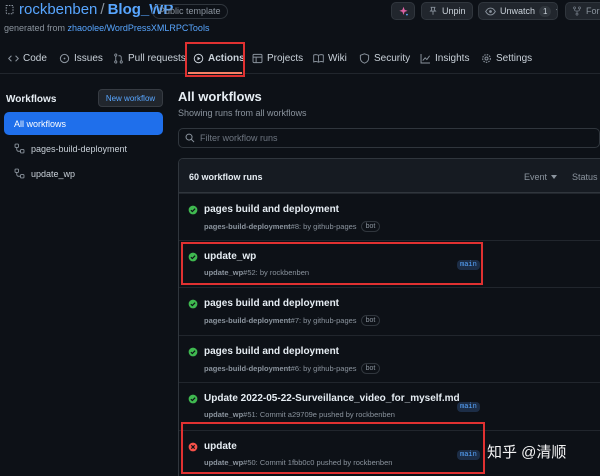  What do you see at coordinates (454, 11) in the screenshot?
I see `unpin-label: Unpin` at bounding box center [454, 11].